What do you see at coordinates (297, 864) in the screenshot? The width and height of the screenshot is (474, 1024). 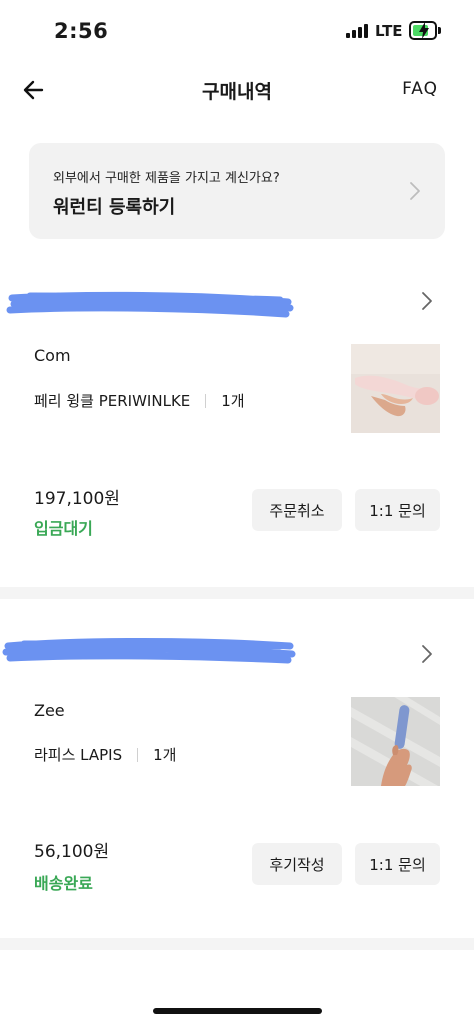 I see `write-review-button: 후기작성` at bounding box center [297, 864].